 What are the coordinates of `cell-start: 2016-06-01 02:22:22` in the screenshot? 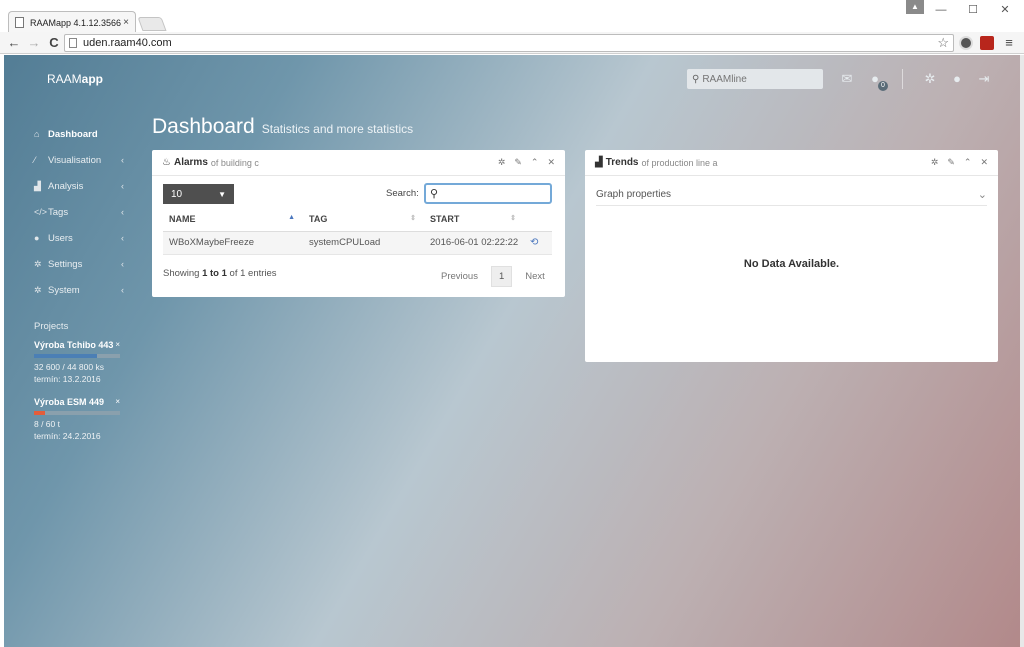 It's located at (474, 243).